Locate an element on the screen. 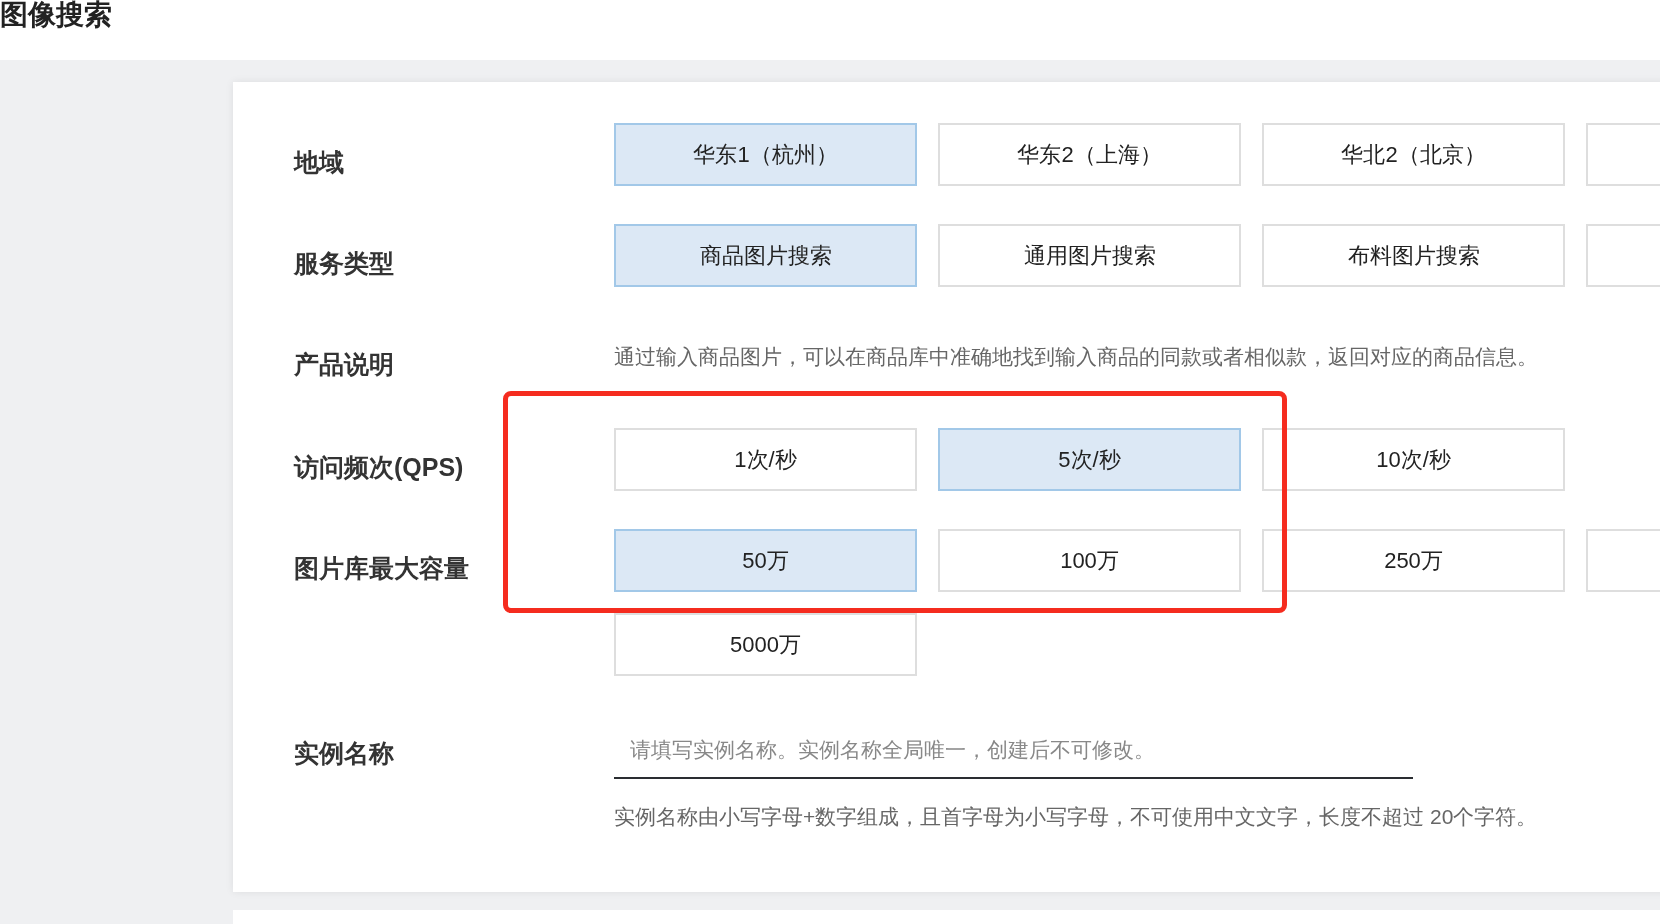  option-button: 1次/秒 is located at coordinates (765, 459).